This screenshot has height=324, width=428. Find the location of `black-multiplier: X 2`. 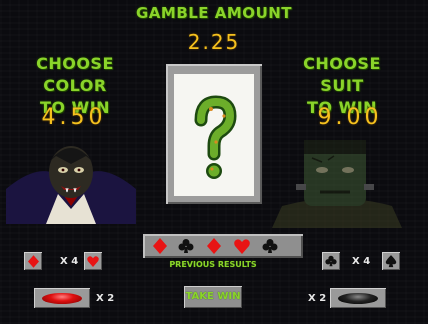

black-multiplier: X 2 is located at coordinates (317, 298).